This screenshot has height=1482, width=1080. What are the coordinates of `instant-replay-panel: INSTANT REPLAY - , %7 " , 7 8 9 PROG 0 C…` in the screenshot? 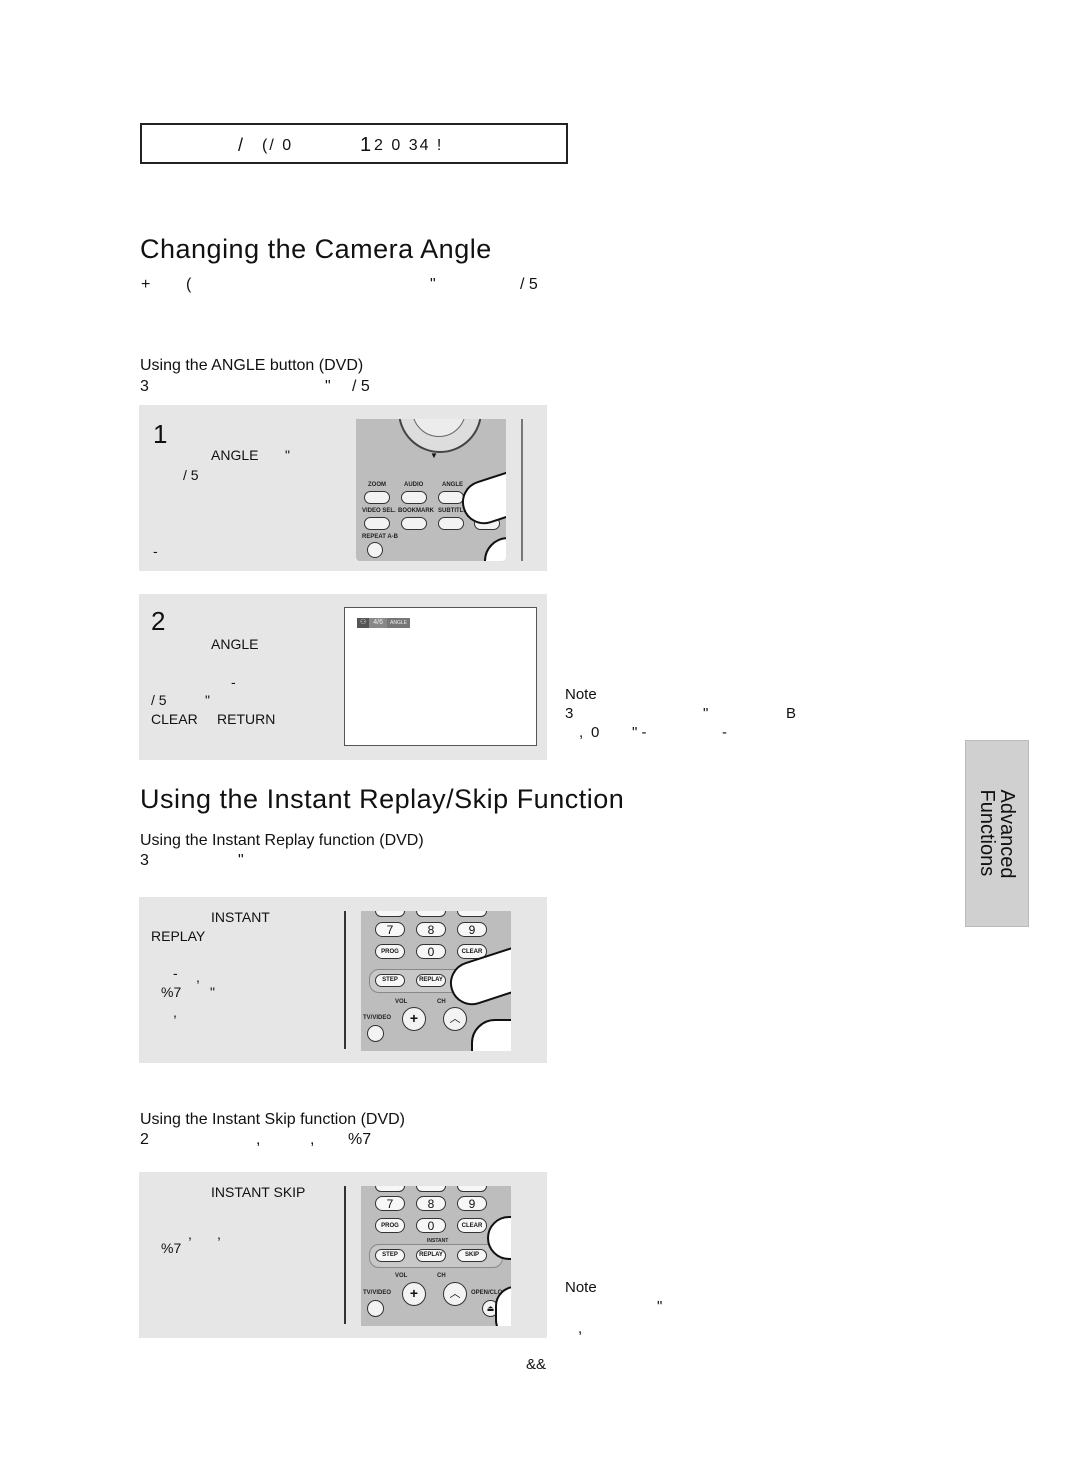 It's located at (343, 980).